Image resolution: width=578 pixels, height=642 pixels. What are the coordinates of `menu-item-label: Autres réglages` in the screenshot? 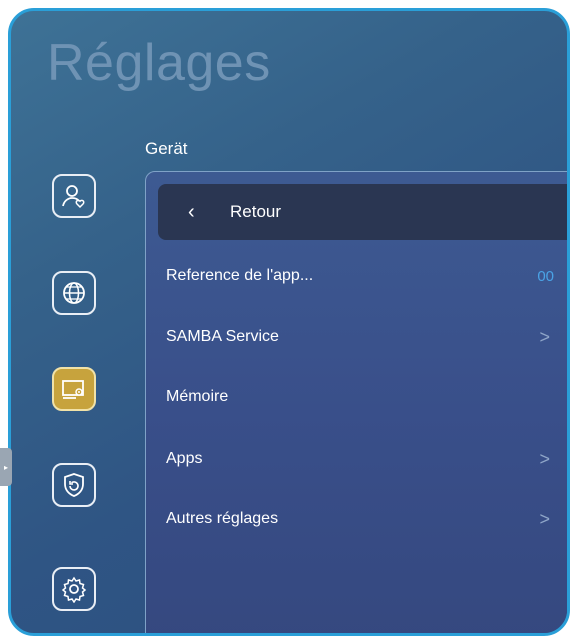 It's located at (222, 518).